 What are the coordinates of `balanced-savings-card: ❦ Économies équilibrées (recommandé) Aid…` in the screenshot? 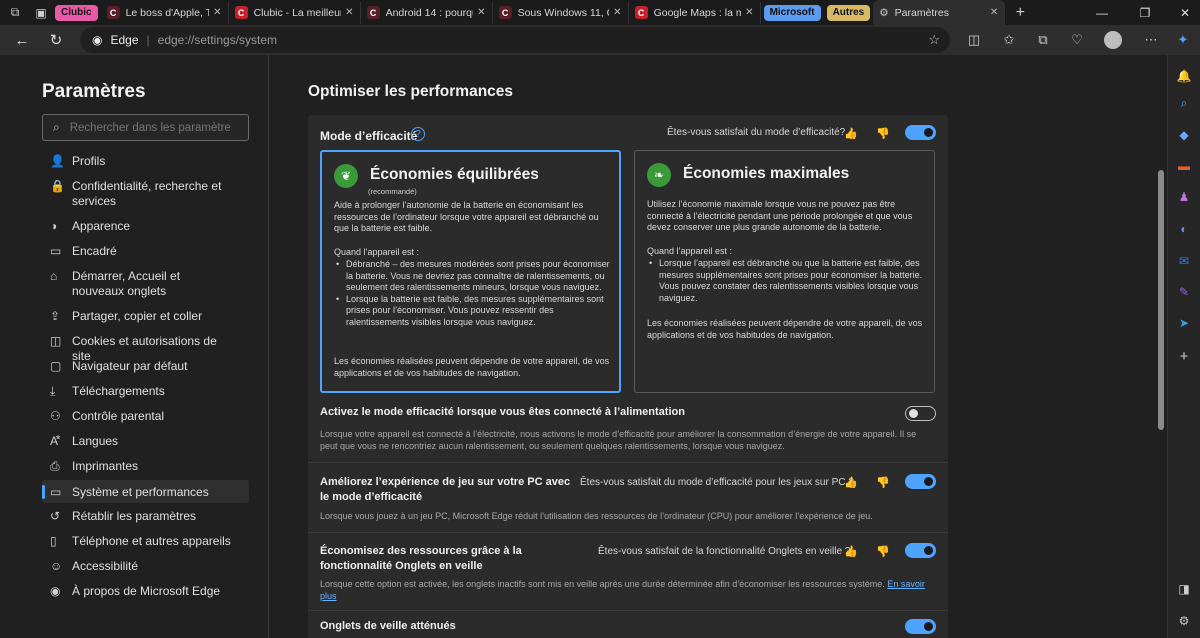 It's located at (470, 271).